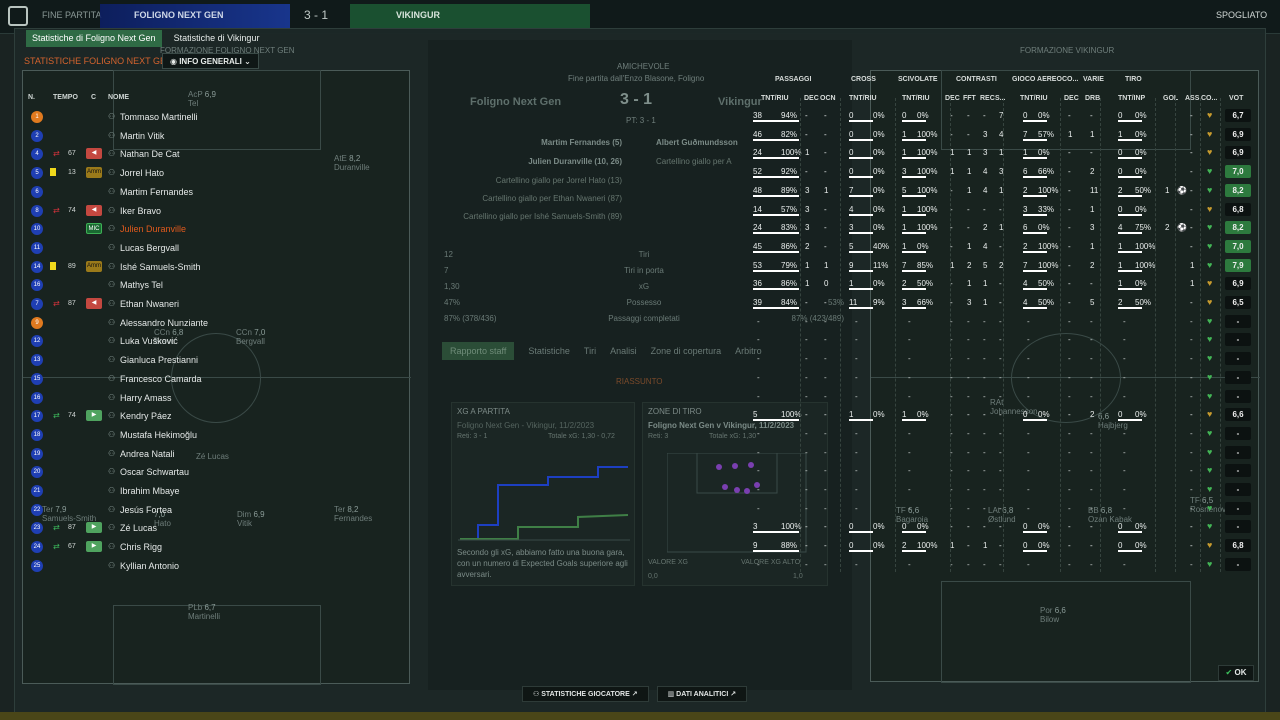  I want to click on roster-row: 23 ⇄ 87 ▶ ⚇ Zé Lucas, so click(219, 528).